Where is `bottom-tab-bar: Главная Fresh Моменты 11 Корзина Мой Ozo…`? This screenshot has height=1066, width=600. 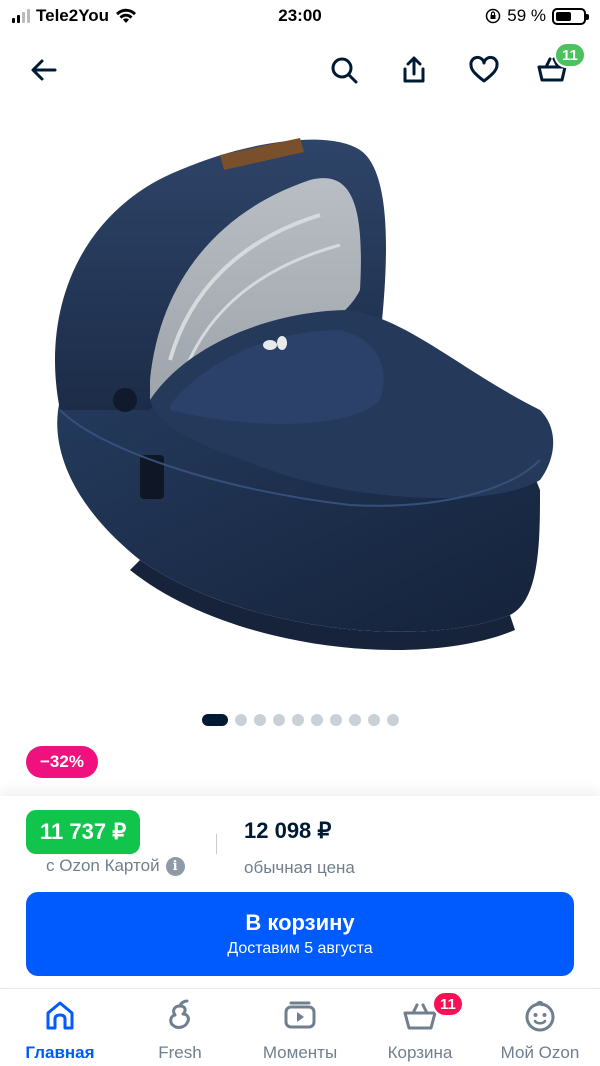
bottom-tab-bar: Главная Fresh Моменты 11 Корзина Мой Ozo… is located at coordinates (300, 1027).